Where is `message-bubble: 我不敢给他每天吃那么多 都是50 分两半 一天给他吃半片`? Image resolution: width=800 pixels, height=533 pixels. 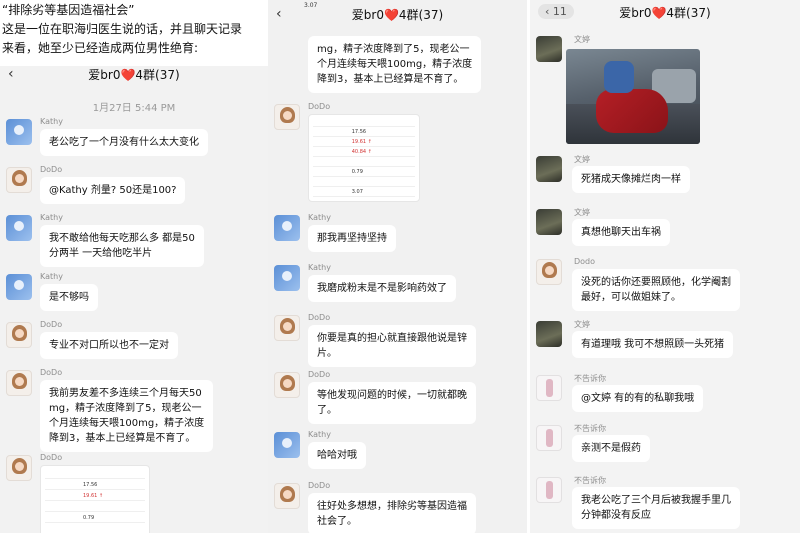 message-bubble: 我不敢给他每天吃那么多 都是50 分两半 一天给他吃半片 is located at coordinates (122, 246).